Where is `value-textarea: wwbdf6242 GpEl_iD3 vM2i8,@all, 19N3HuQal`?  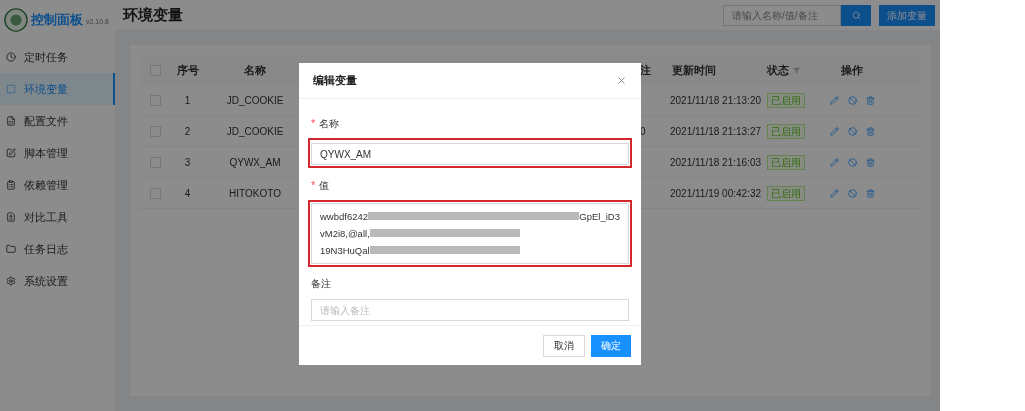
value-textarea: wwbdf6242 GpEl_iD3 vM2i8,@all, 19N3HuQal is located at coordinates (470, 233).